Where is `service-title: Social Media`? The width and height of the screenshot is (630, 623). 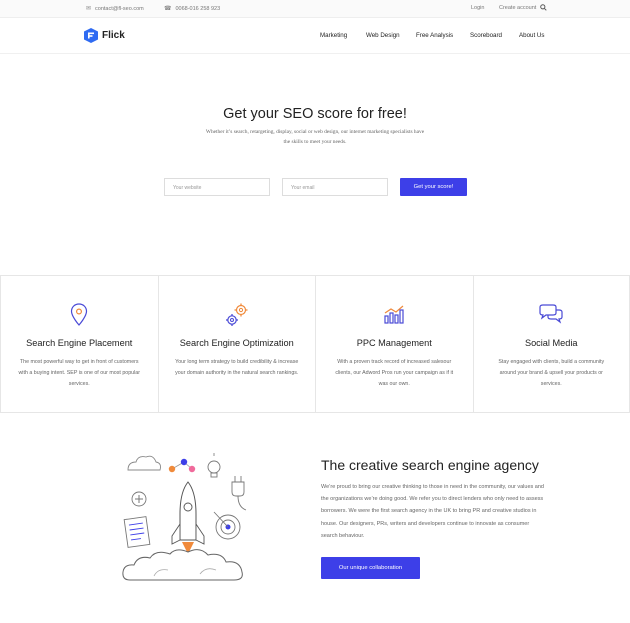 service-title: Social Media is located at coordinates (551, 343).